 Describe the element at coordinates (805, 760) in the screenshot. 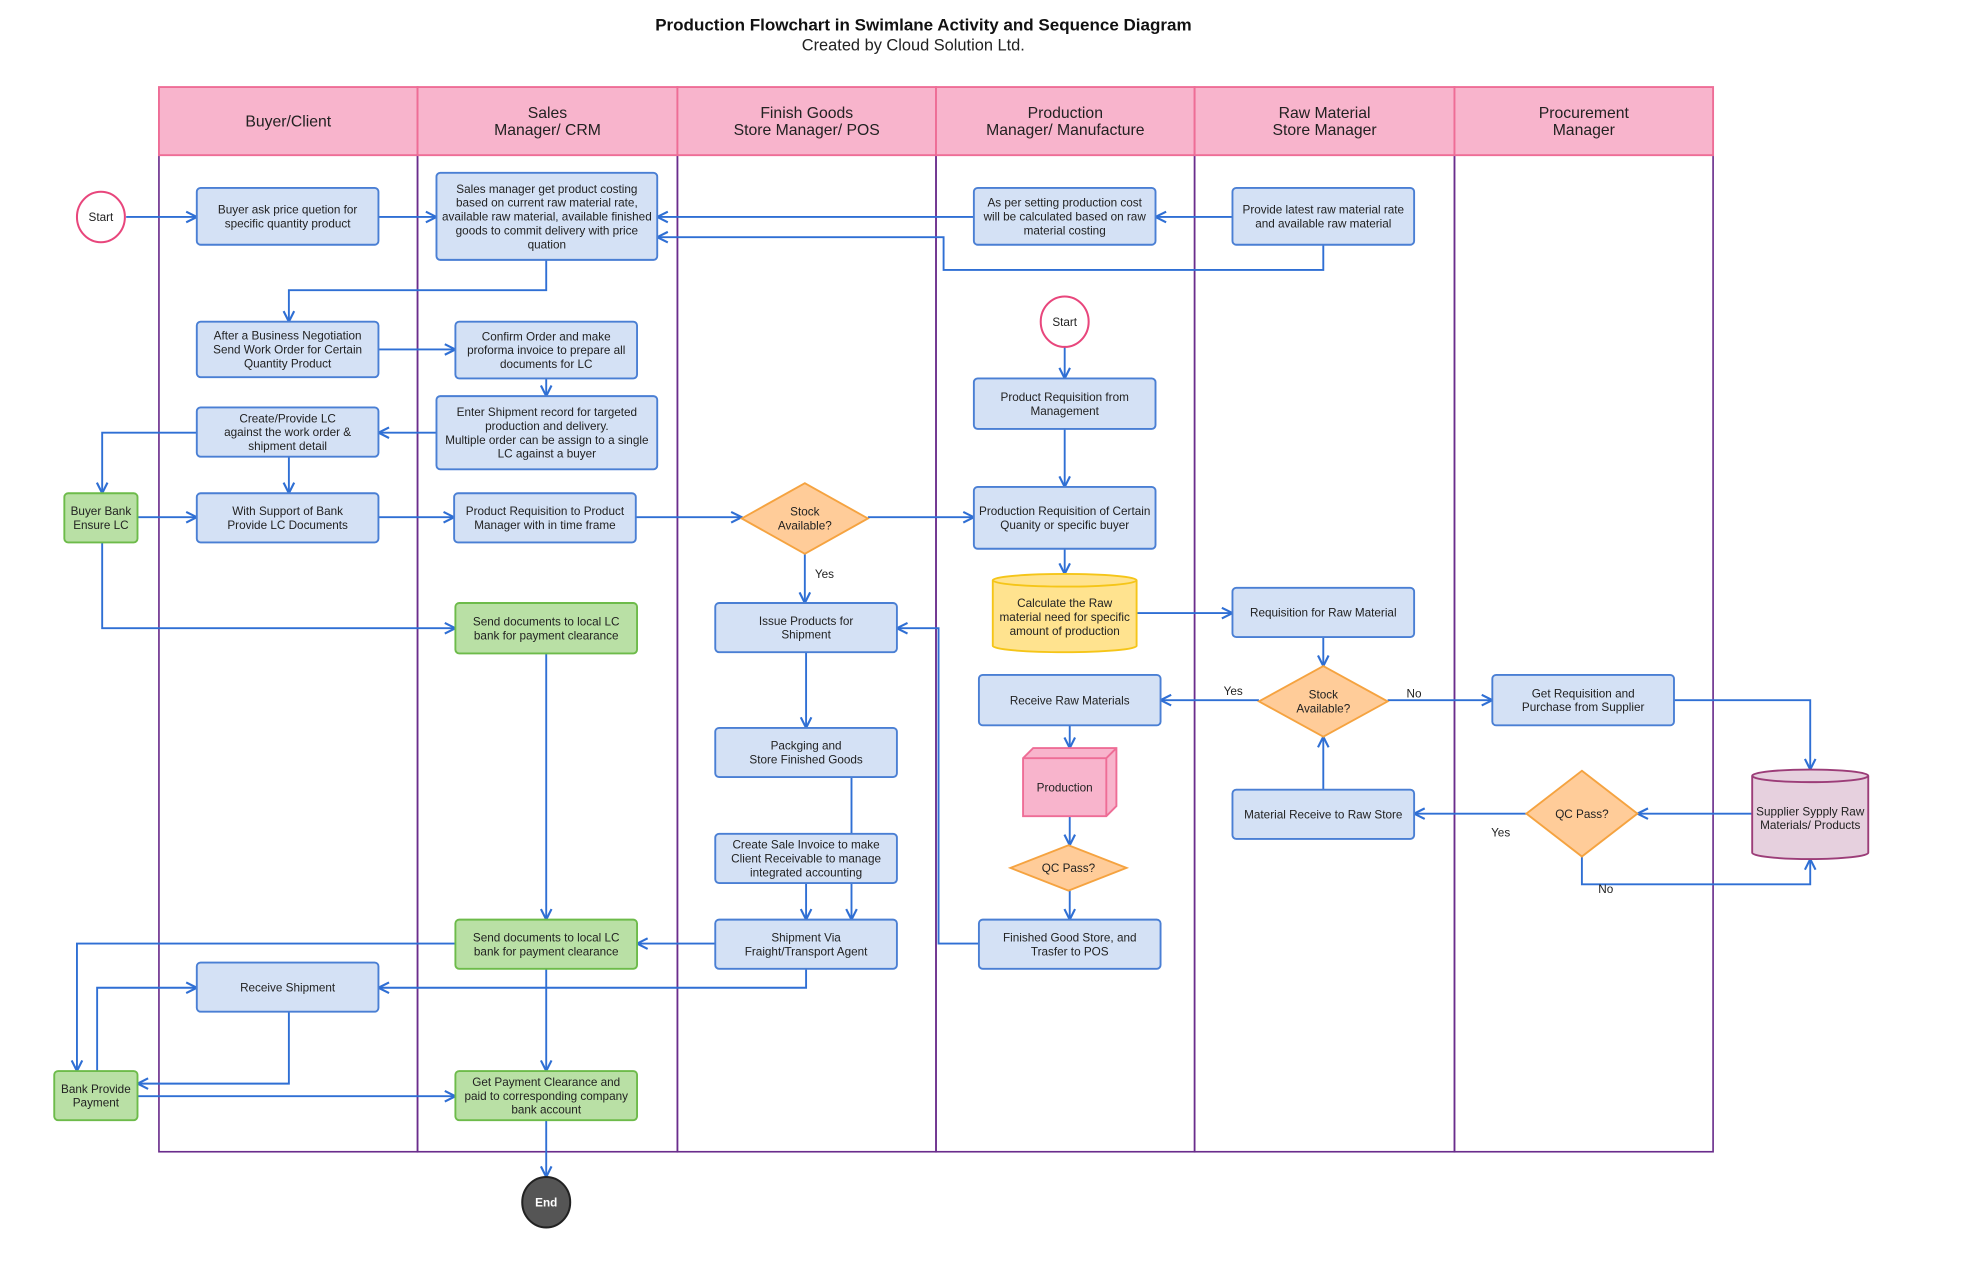

I see `label-line: Store Finished Goods` at that location.